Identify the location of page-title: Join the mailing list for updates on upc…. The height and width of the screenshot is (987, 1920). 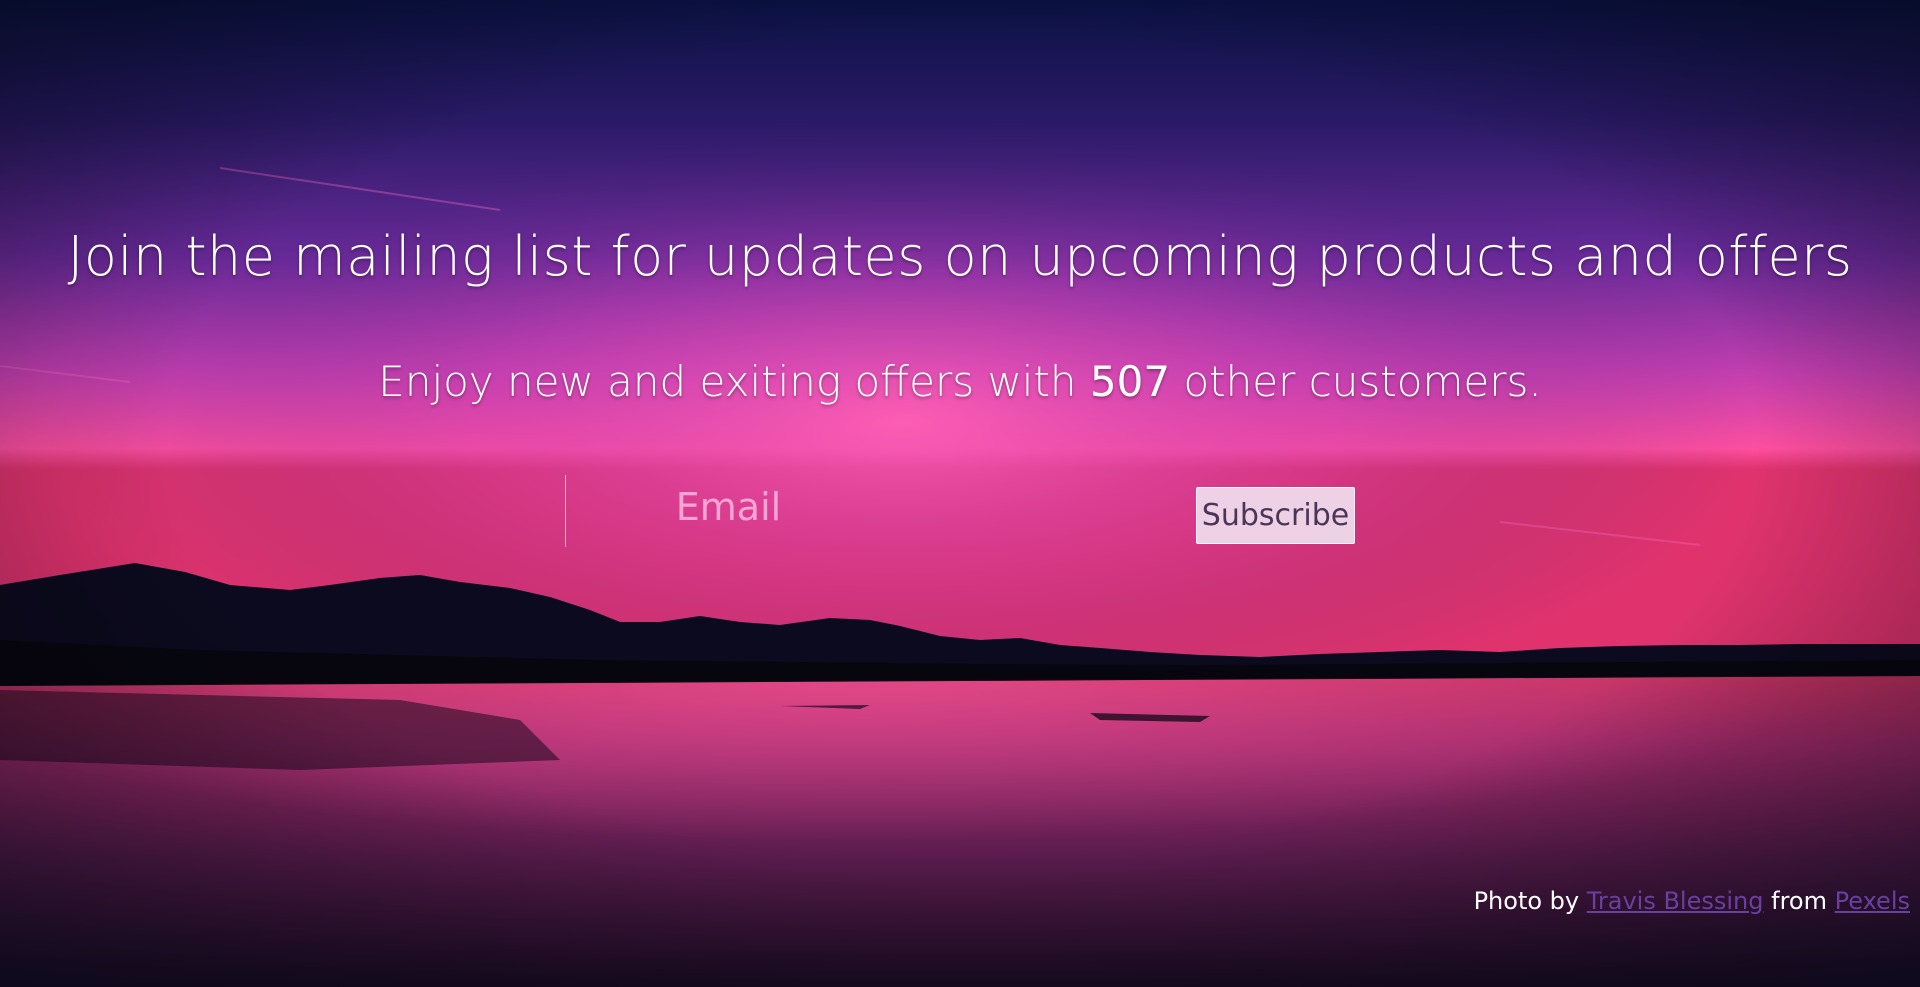
(960, 256).